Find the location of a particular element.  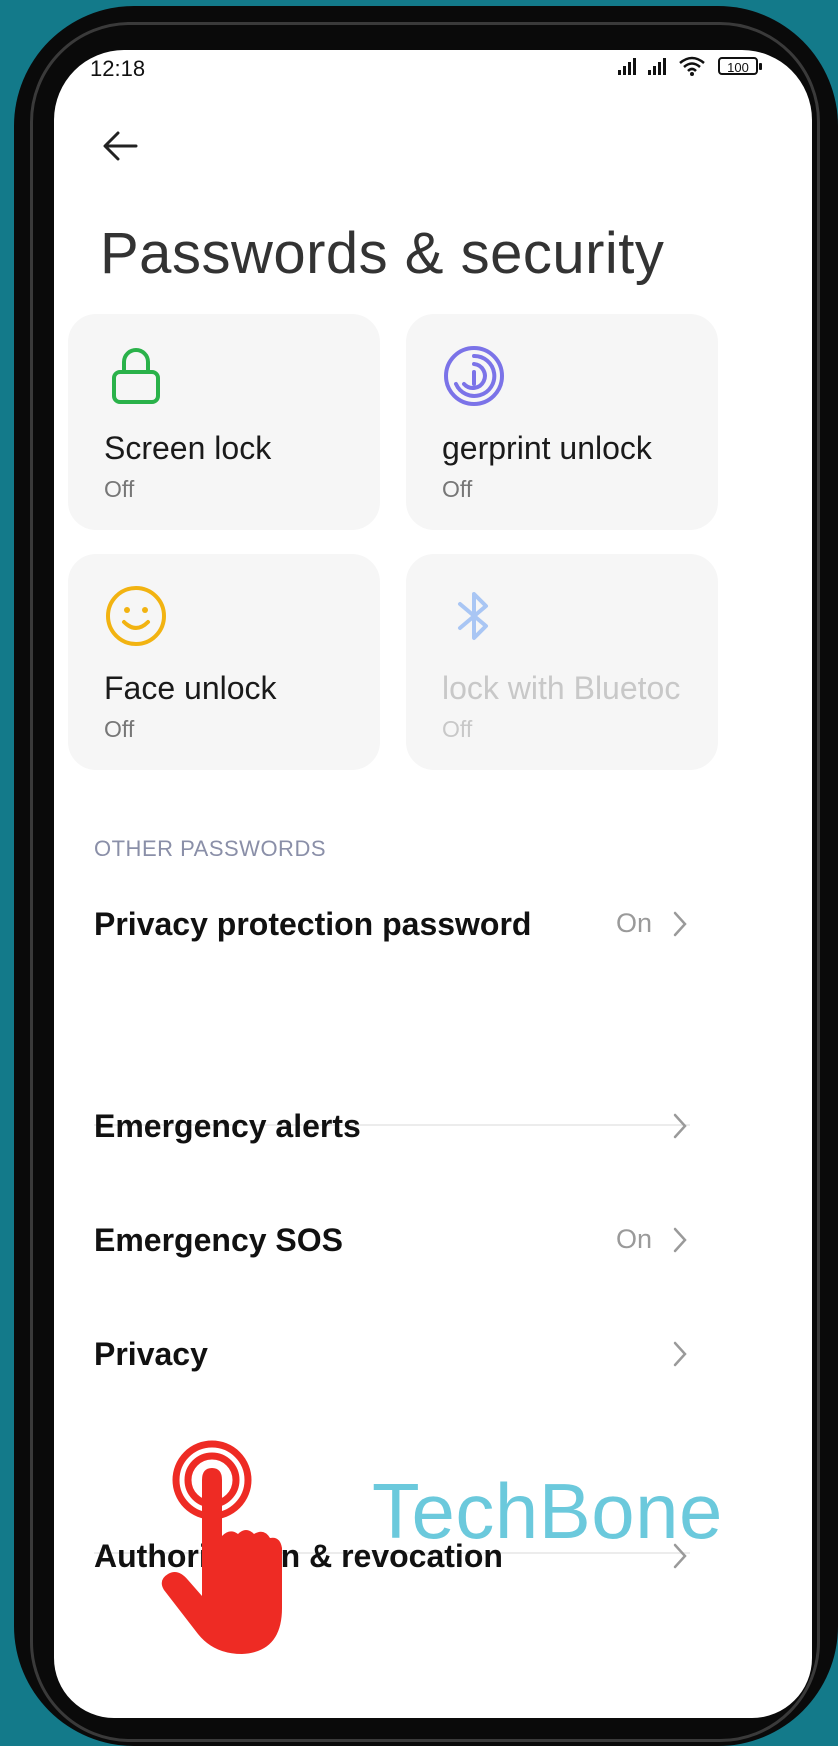

watermark: TechBone is located at coordinates (547, 1511).